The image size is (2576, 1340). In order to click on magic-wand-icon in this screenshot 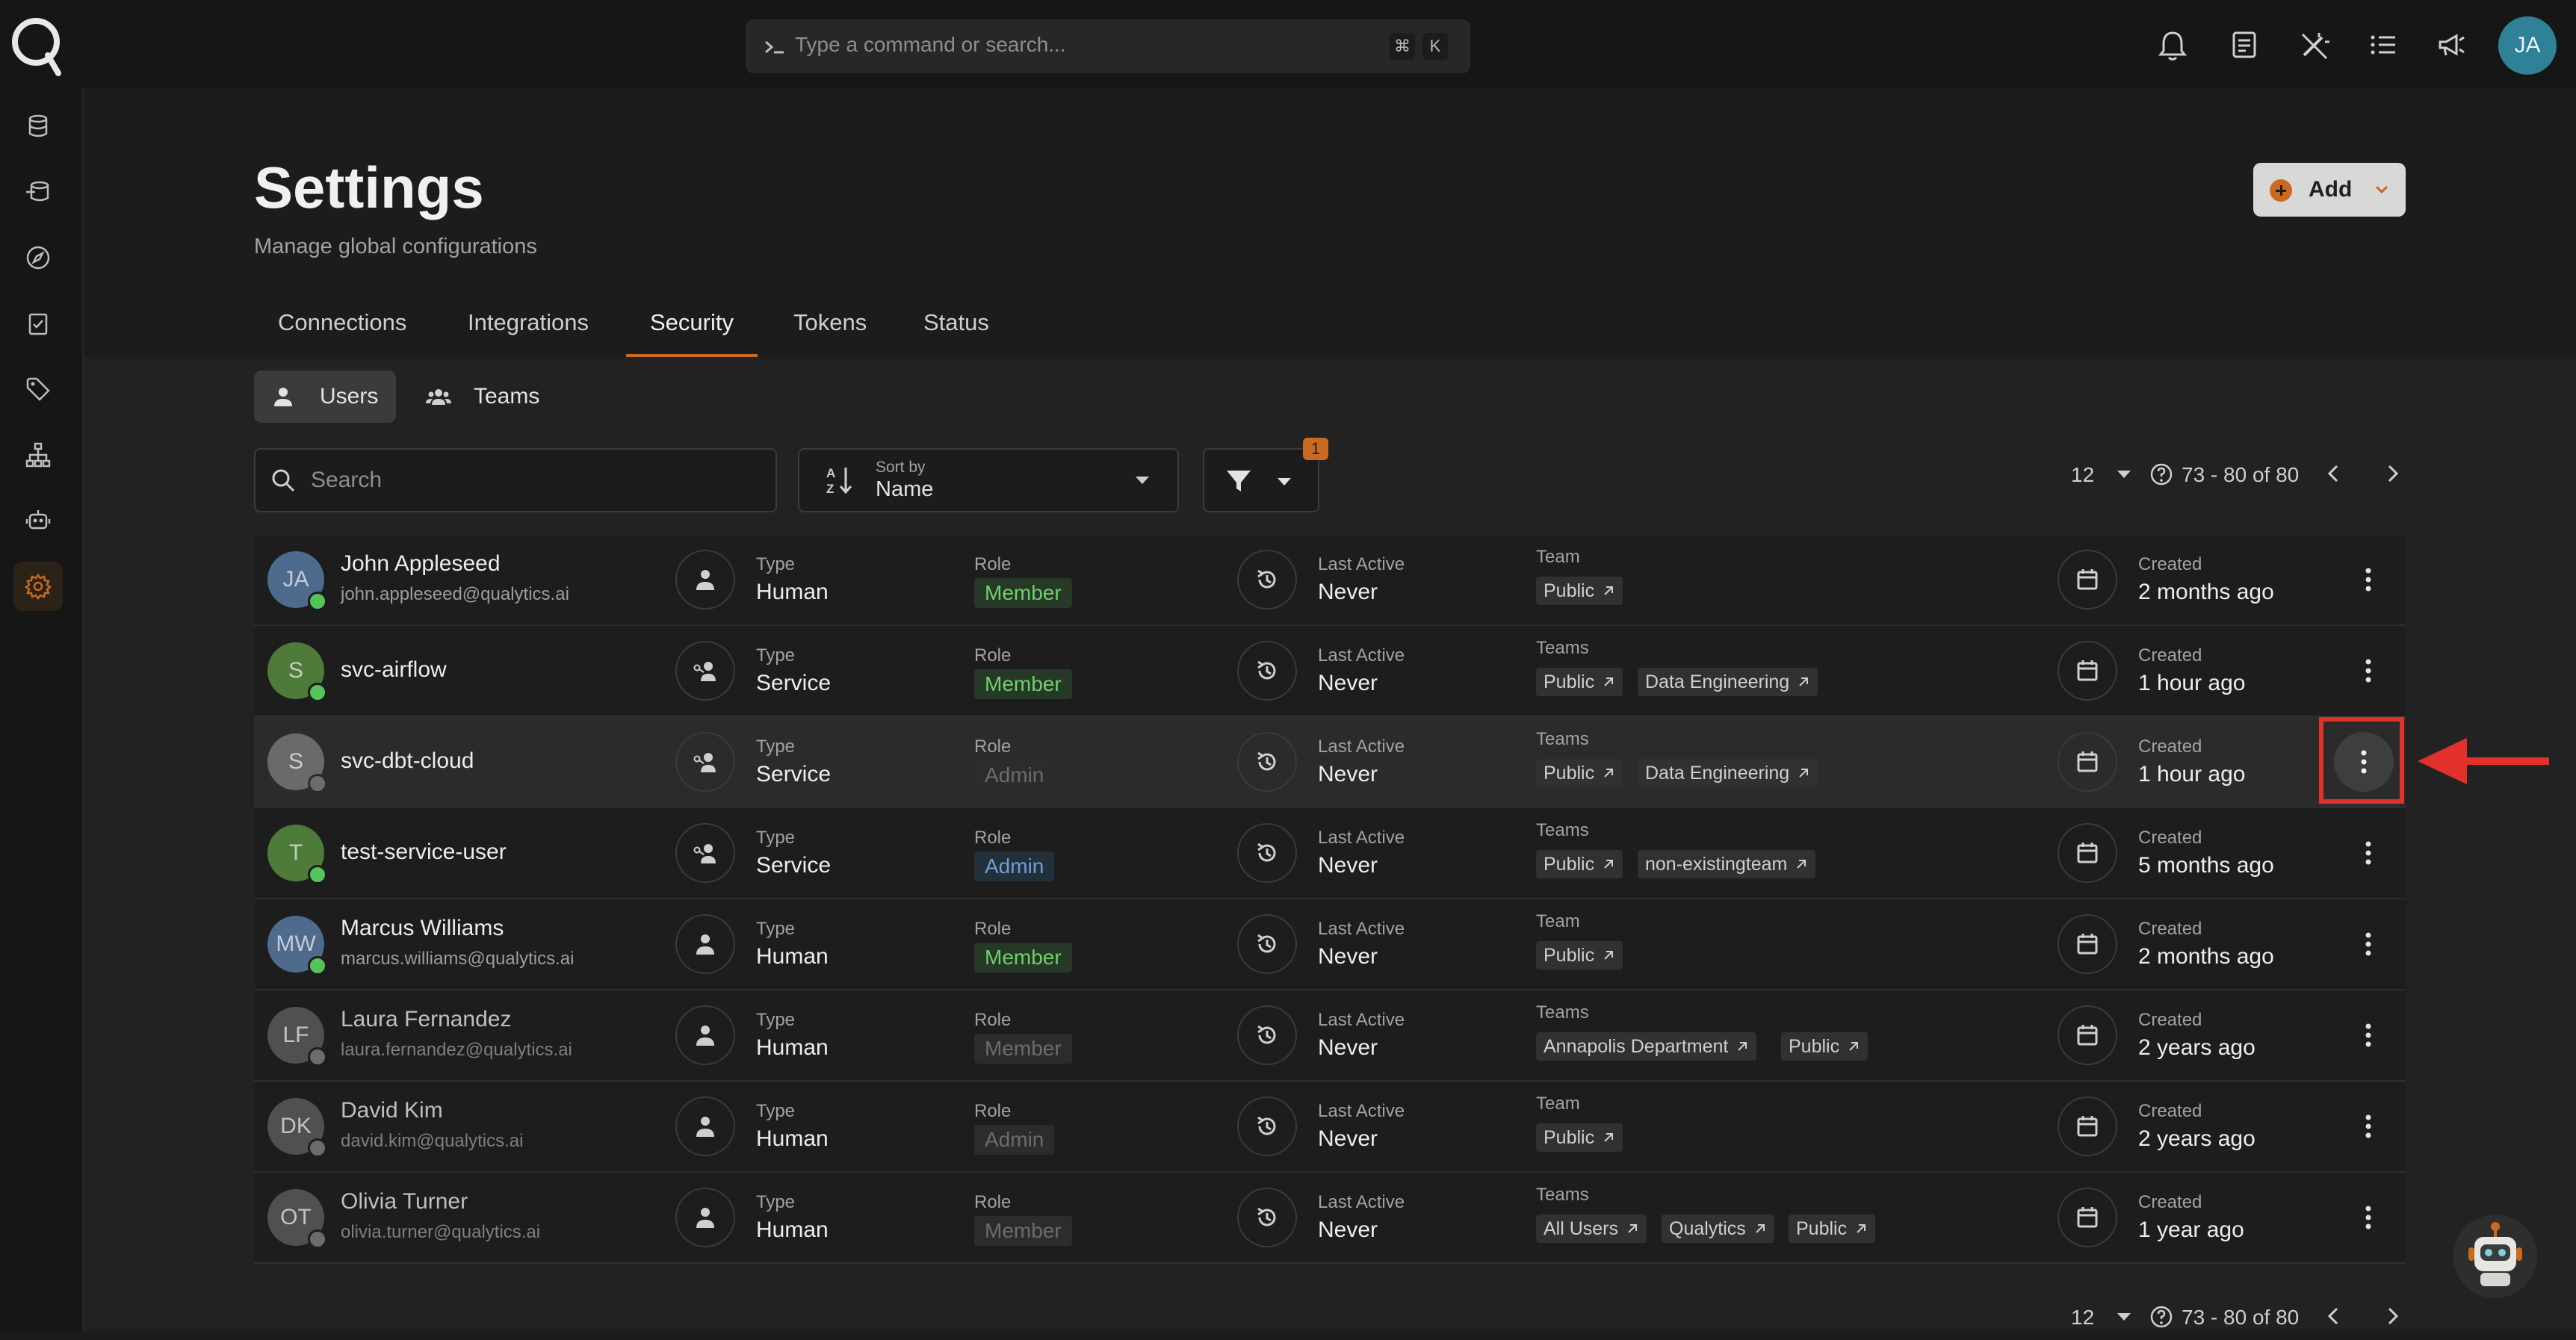, I will do `click(2314, 44)`.